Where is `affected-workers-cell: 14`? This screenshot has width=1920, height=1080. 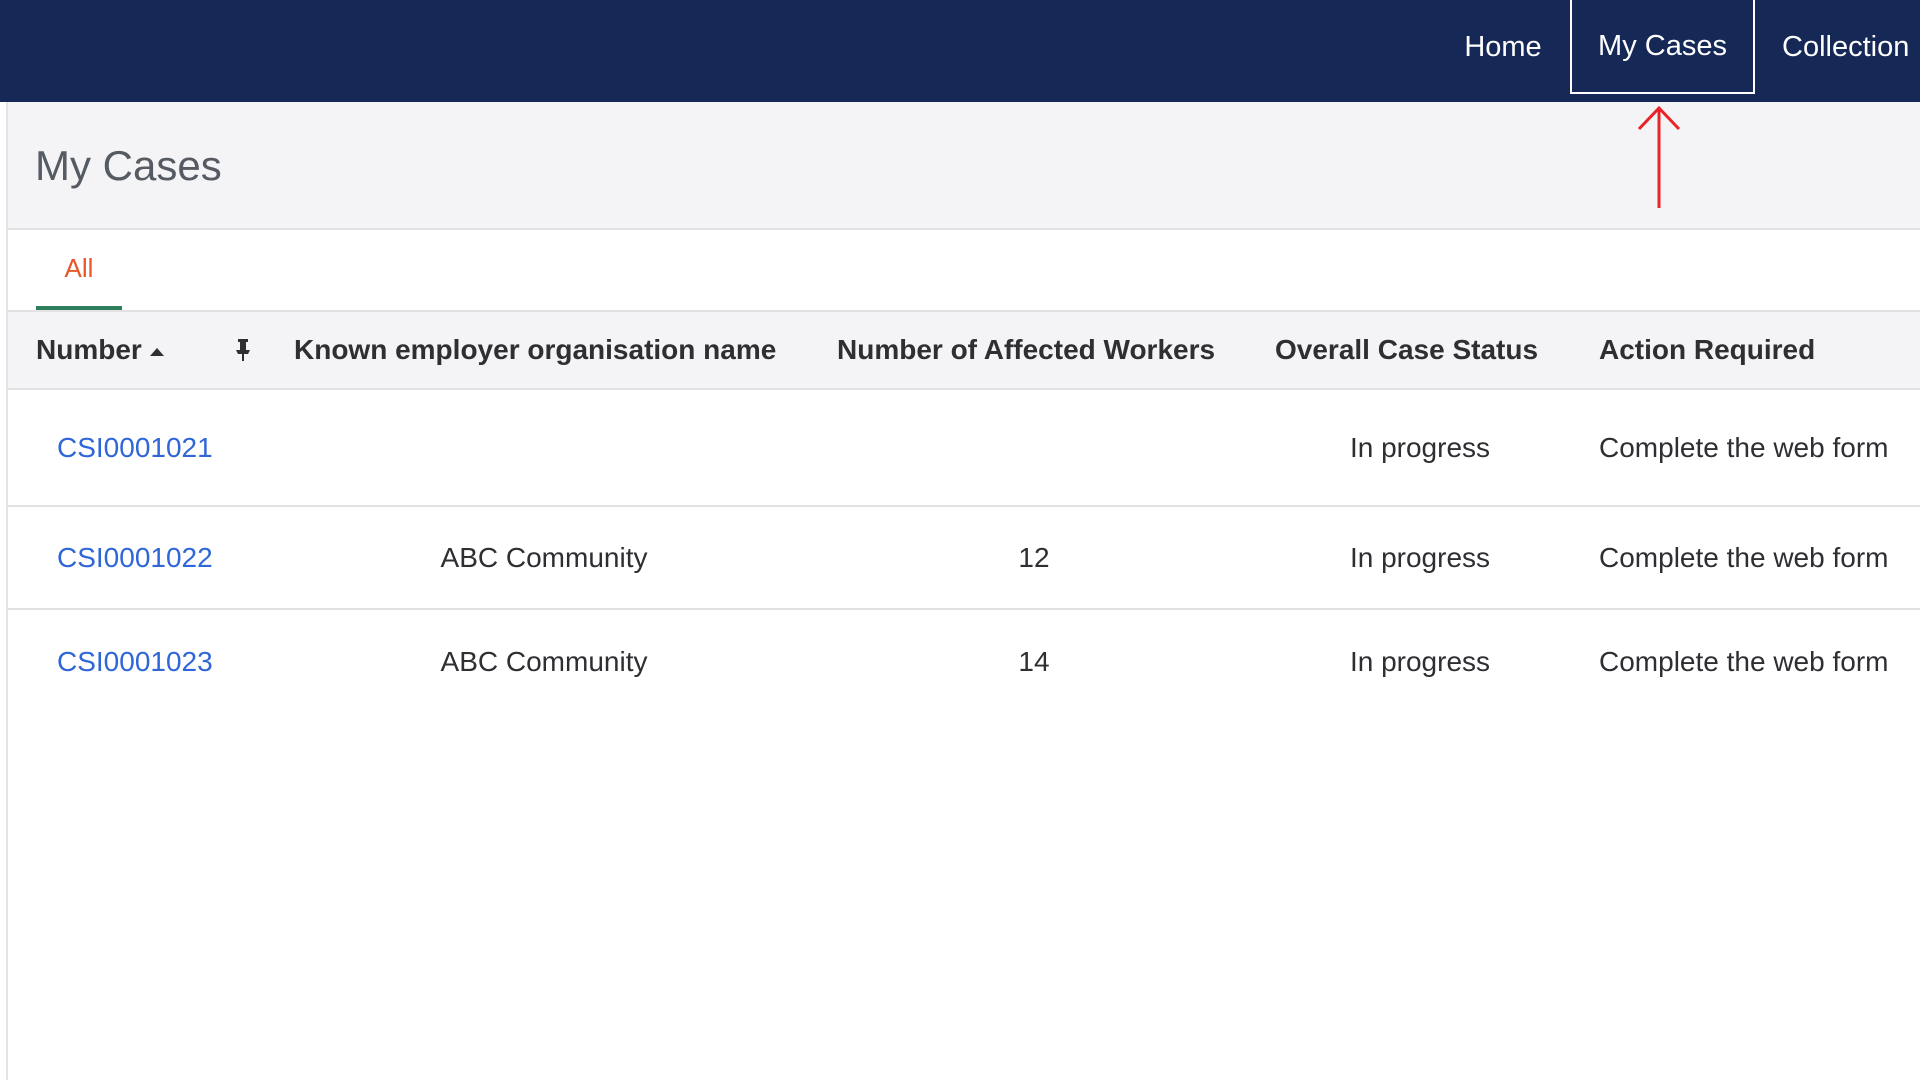 affected-workers-cell: 14 is located at coordinates (1034, 661).